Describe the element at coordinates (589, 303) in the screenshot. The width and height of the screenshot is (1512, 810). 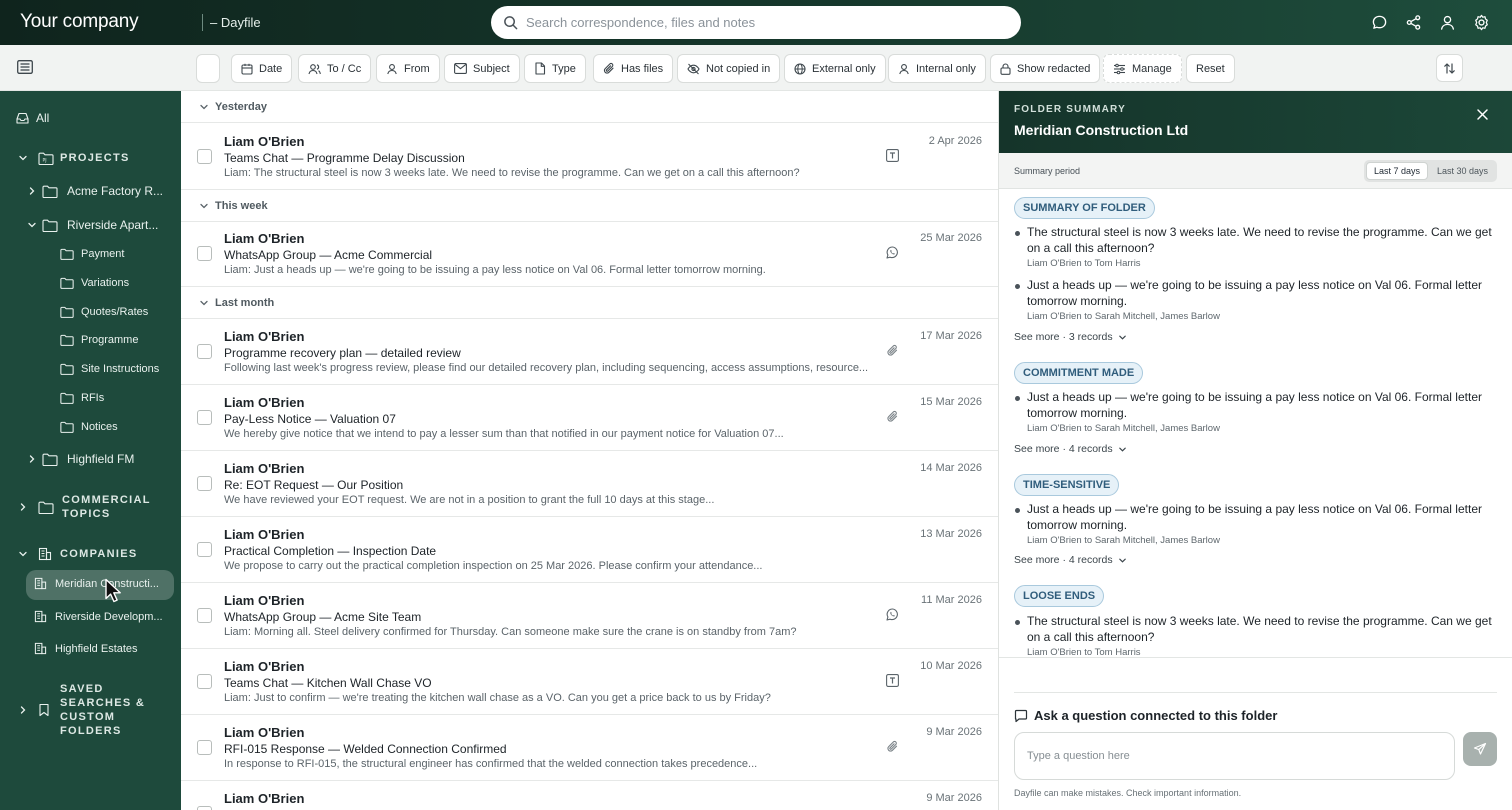
I see `group-header-last-month: Last month` at that location.